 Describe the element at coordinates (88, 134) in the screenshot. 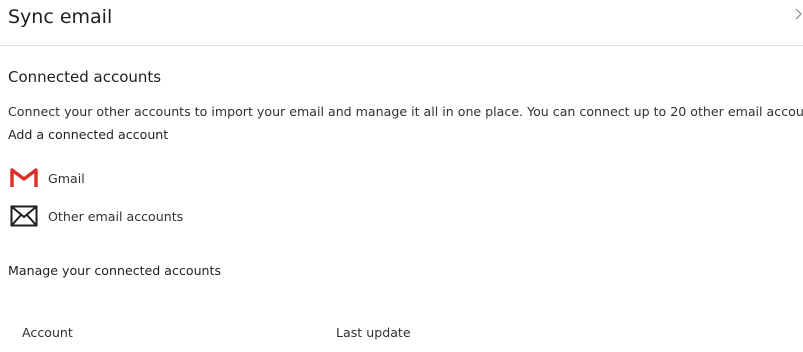

I see `add-connected-account-heading: Add a connected account` at that location.